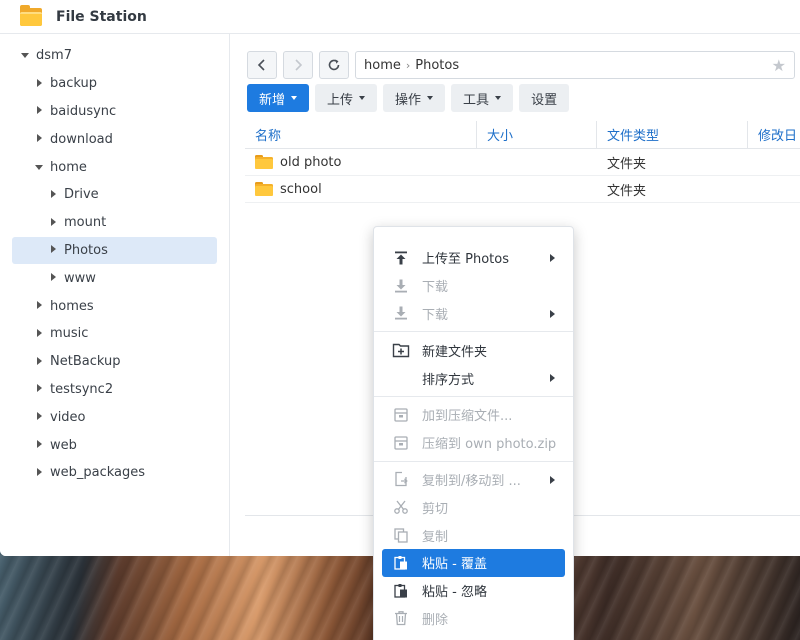 The image size is (800, 640). What do you see at coordinates (114, 84) in the screenshot?
I see `sidebar-item-backup: backup` at bounding box center [114, 84].